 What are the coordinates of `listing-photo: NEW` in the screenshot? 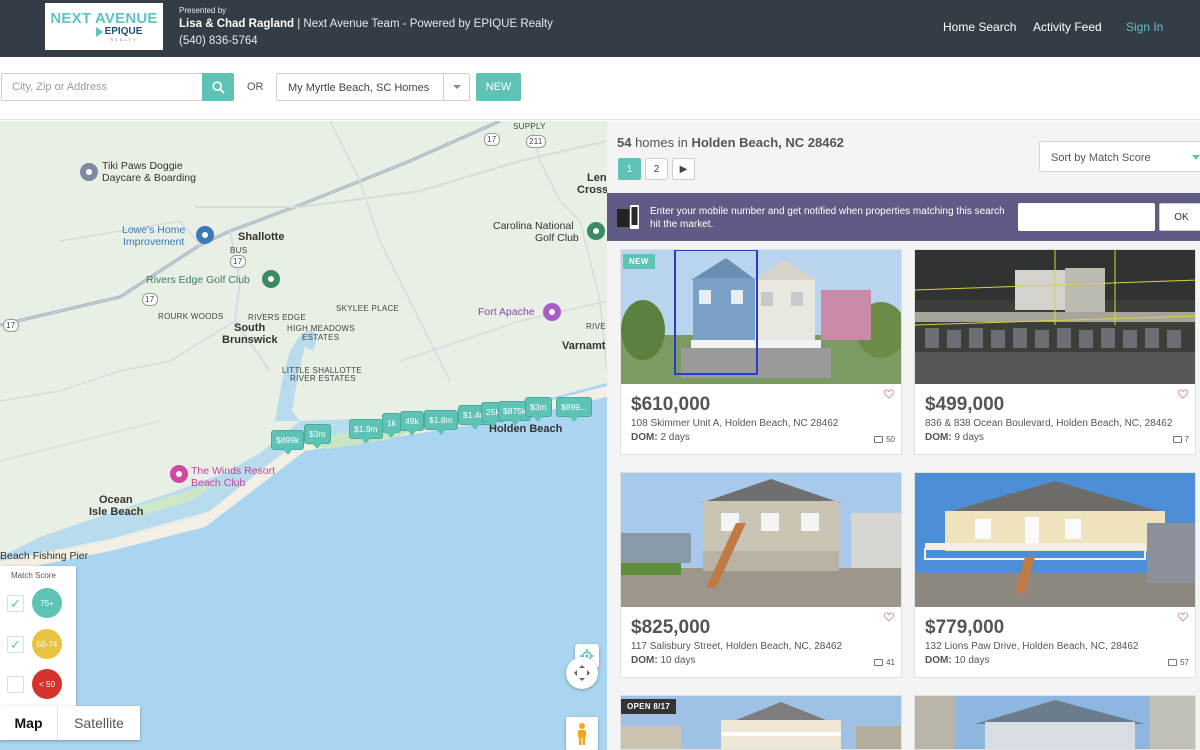 It's located at (761, 317).